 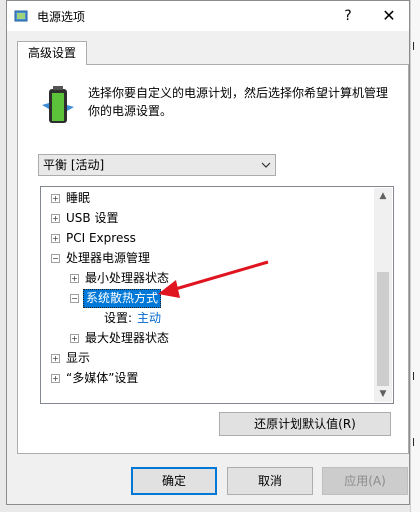 What do you see at coordinates (78, 358) in the screenshot?
I see `tree-item-label: 显示` at bounding box center [78, 358].